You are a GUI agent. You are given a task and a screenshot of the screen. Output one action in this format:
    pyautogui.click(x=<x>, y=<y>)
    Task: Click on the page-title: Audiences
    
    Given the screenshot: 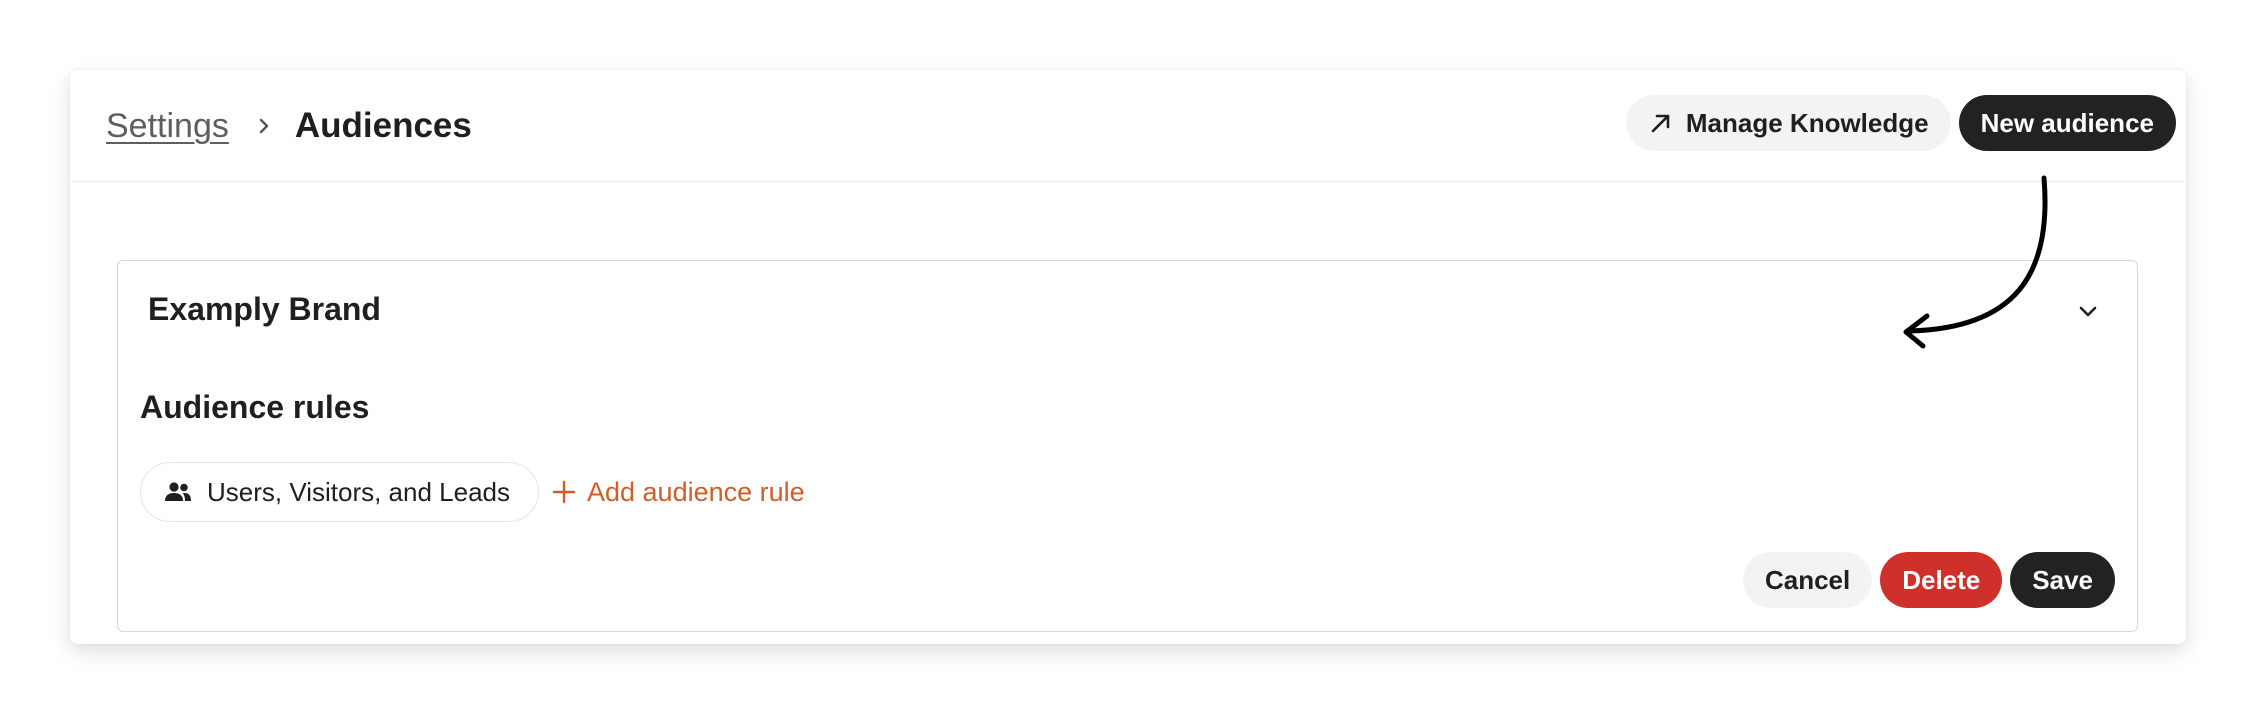 What is the action you would take?
    pyautogui.click(x=383, y=125)
    